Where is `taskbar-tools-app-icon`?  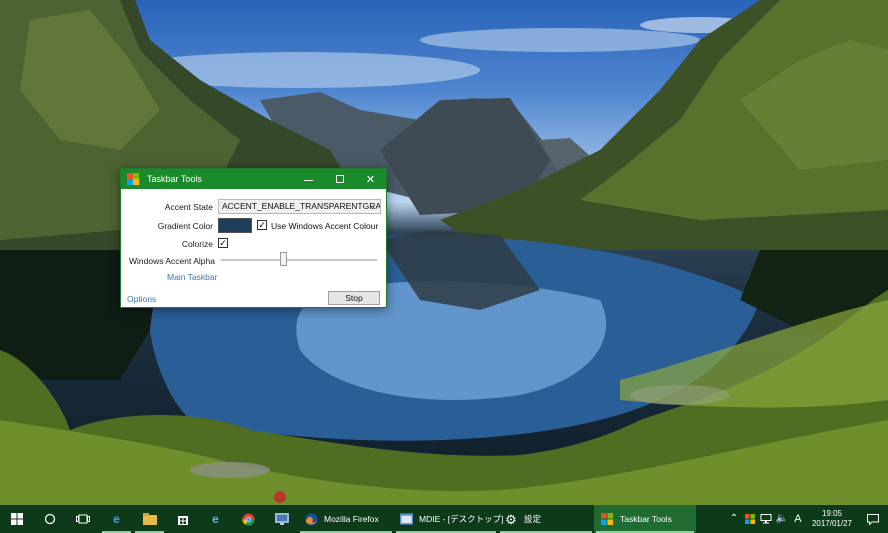 taskbar-tools-app-icon is located at coordinates (133, 179).